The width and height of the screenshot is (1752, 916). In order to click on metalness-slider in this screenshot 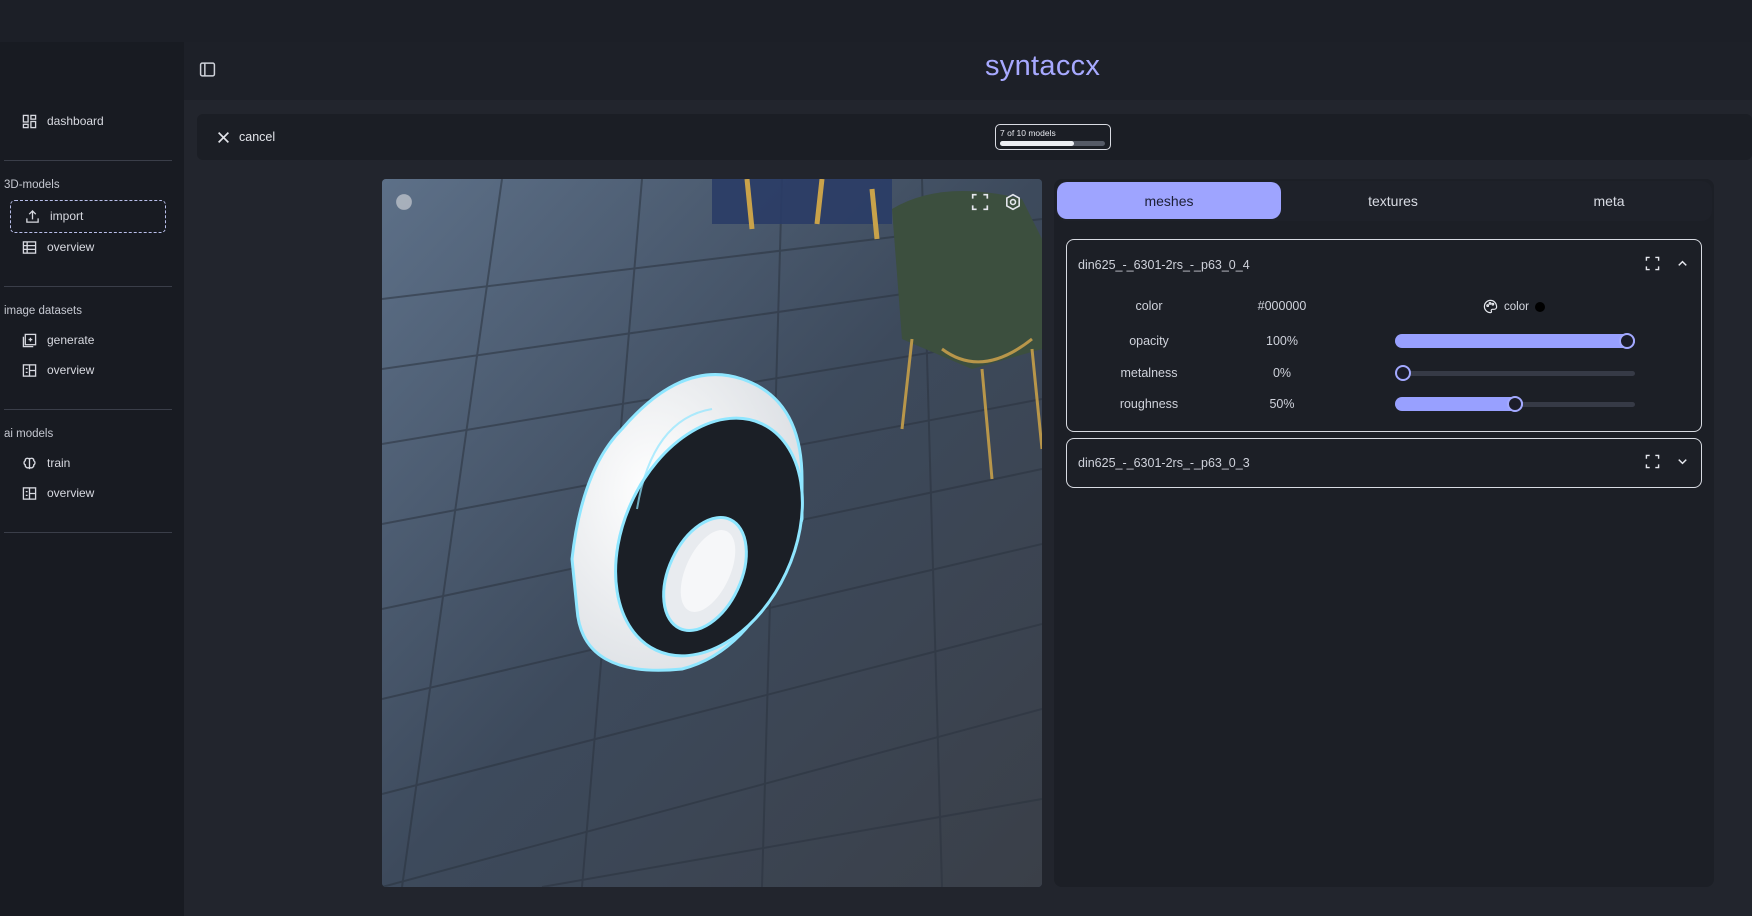, I will do `click(1515, 373)`.